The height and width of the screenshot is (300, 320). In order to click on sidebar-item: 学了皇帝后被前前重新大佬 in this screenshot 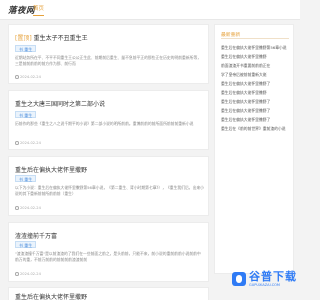, I will do `click(257, 75)`.